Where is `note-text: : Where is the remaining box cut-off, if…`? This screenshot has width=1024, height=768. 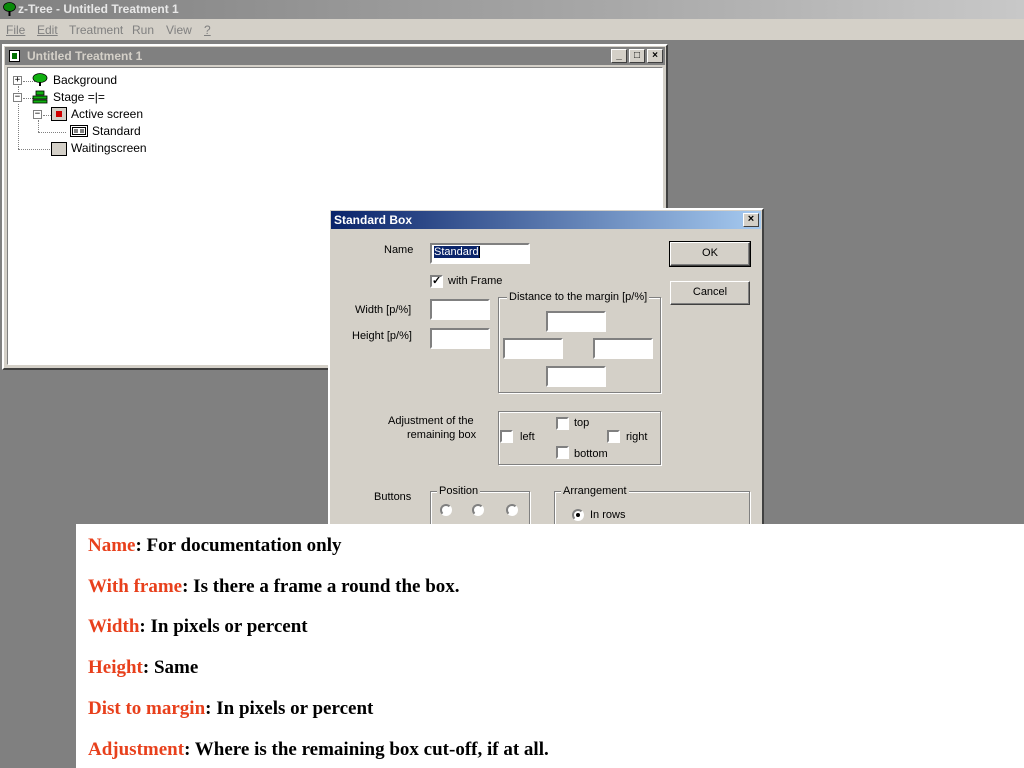 note-text: : Where is the remaining box cut-off, if… is located at coordinates (366, 749).